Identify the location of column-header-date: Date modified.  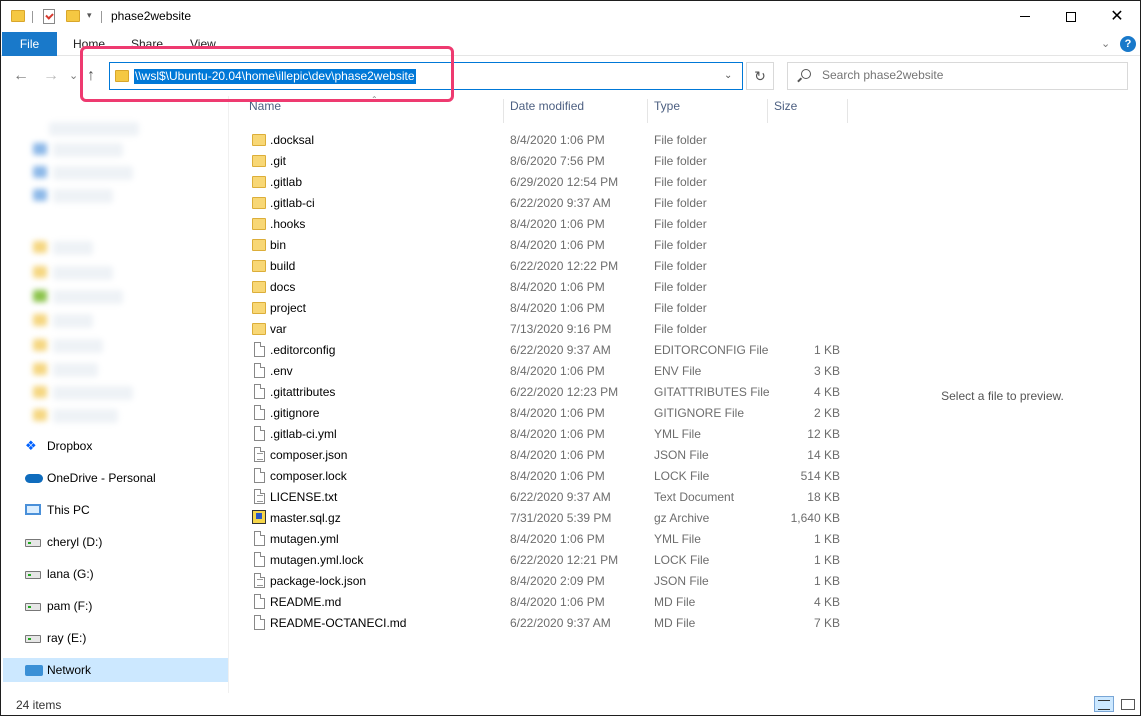
(547, 111).